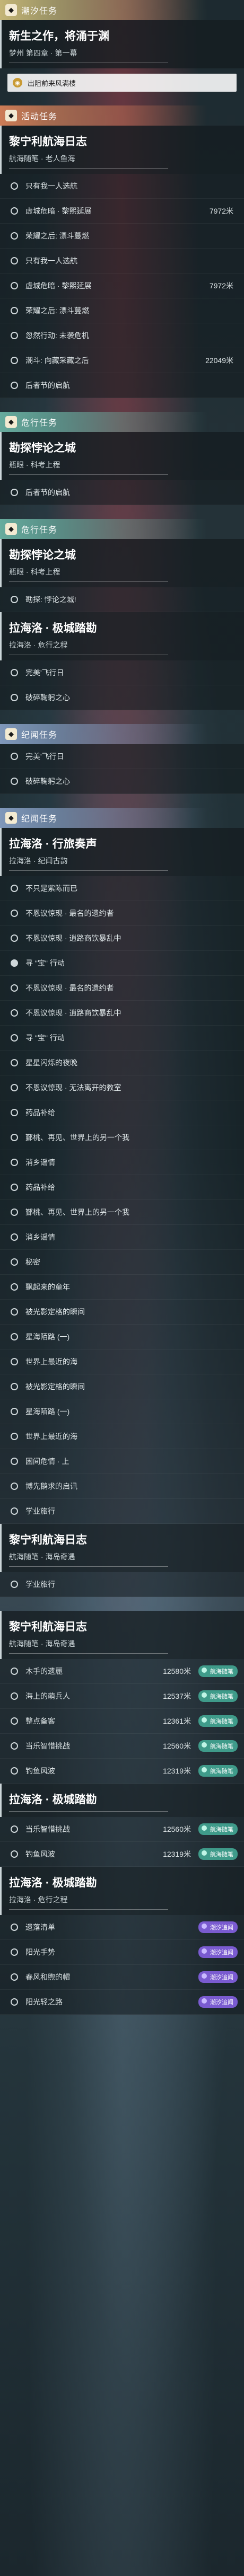 Image resolution: width=244 pixels, height=2576 pixels. I want to click on objective-row: 博先鹅求的启讯, so click(122, 1486).